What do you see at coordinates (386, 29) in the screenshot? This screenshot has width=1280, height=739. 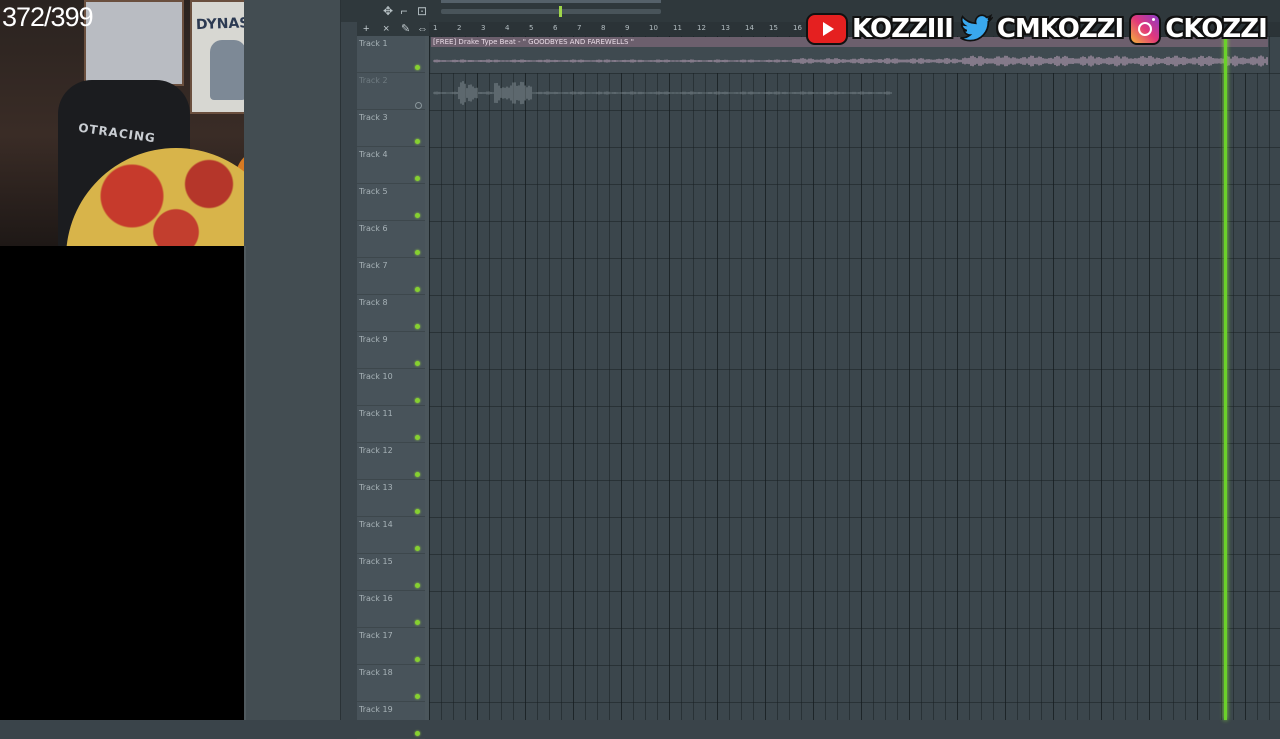 I see `close-icon: ×` at bounding box center [386, 29].